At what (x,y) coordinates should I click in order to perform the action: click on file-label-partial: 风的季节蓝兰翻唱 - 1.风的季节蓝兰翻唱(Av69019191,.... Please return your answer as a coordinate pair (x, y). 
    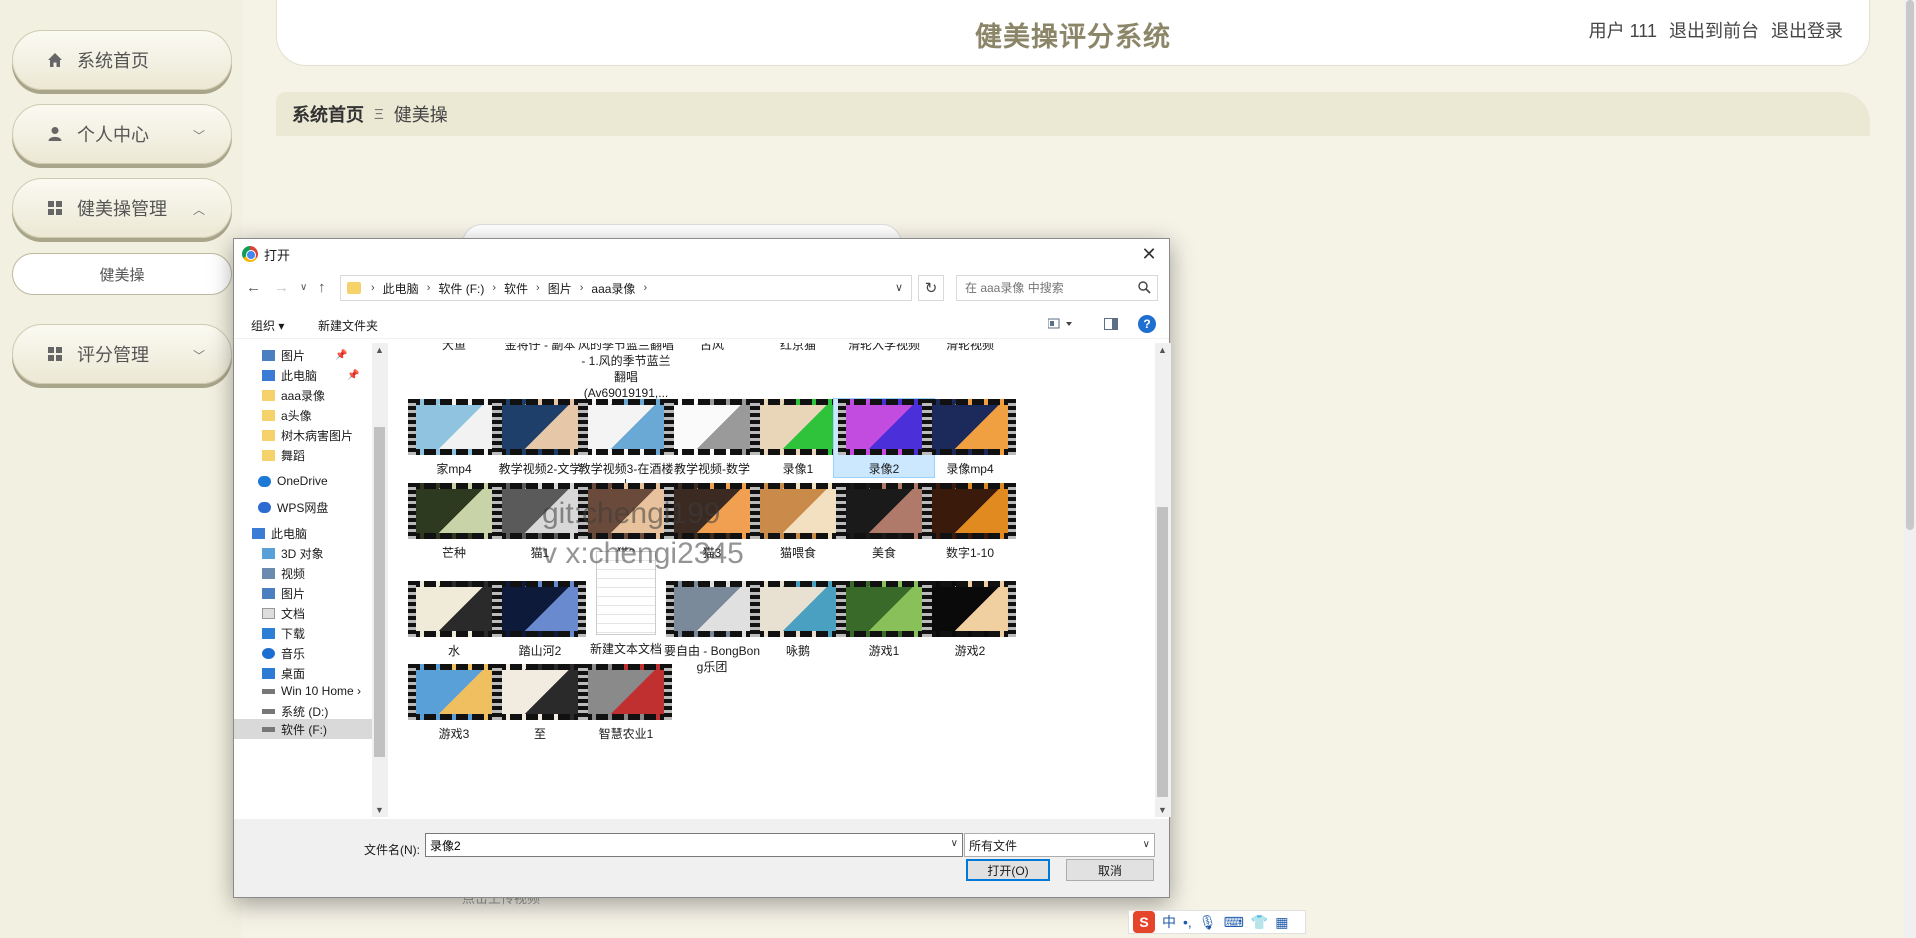
    Looking at the image, I should click on (626, 372).